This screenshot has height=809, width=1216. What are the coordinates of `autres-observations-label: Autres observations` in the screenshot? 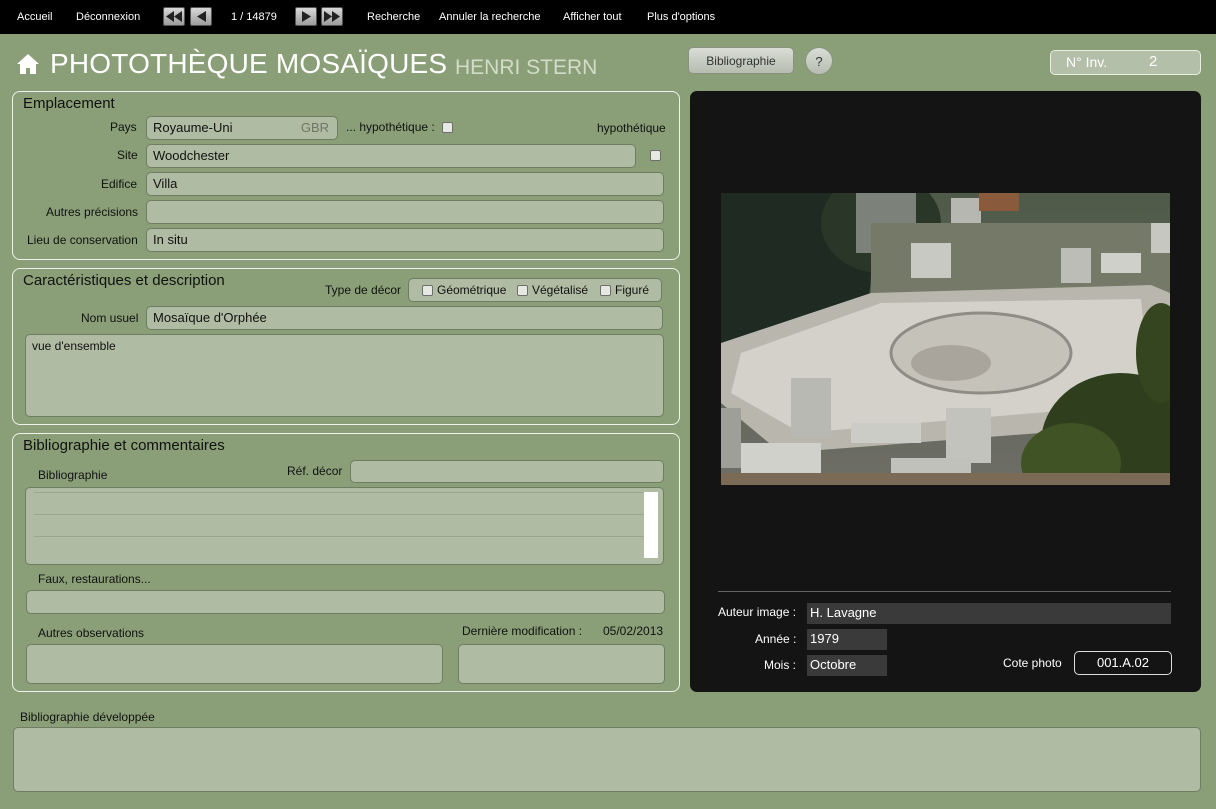 It's located at (91, 633).